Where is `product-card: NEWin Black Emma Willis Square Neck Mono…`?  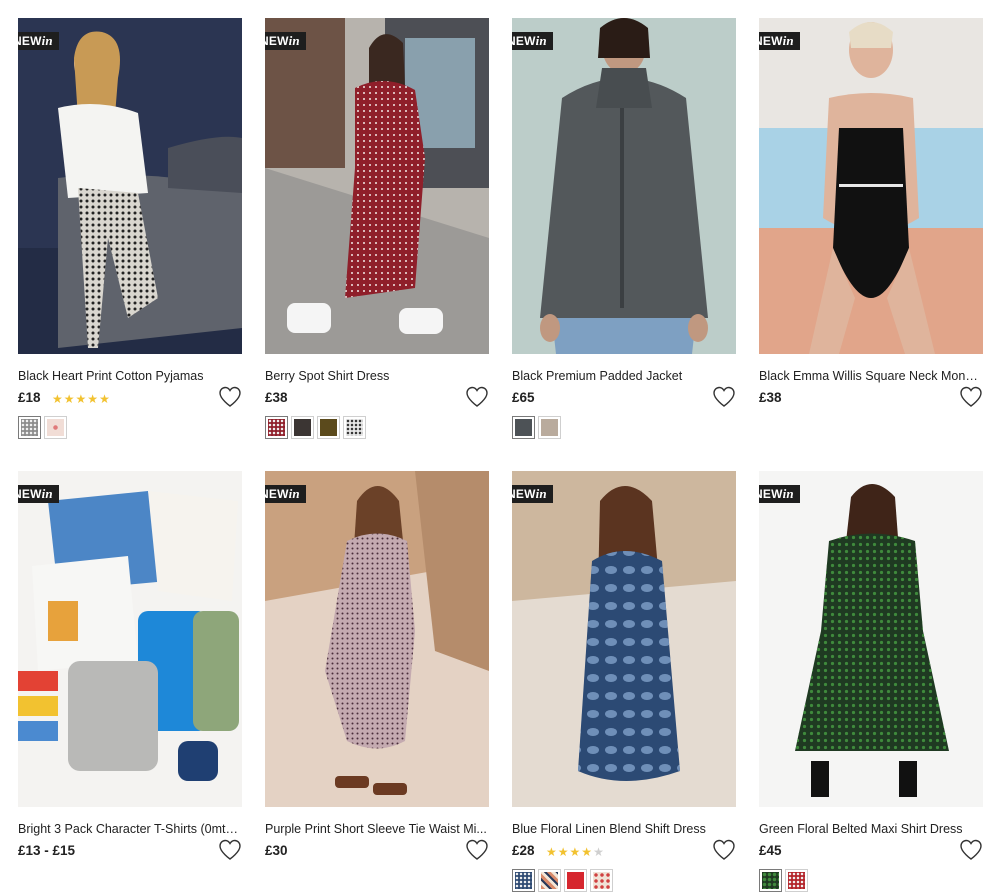
product-card: NEWin Black Emma Willis Square Neck Mono… is located at coordinates (871, 216).